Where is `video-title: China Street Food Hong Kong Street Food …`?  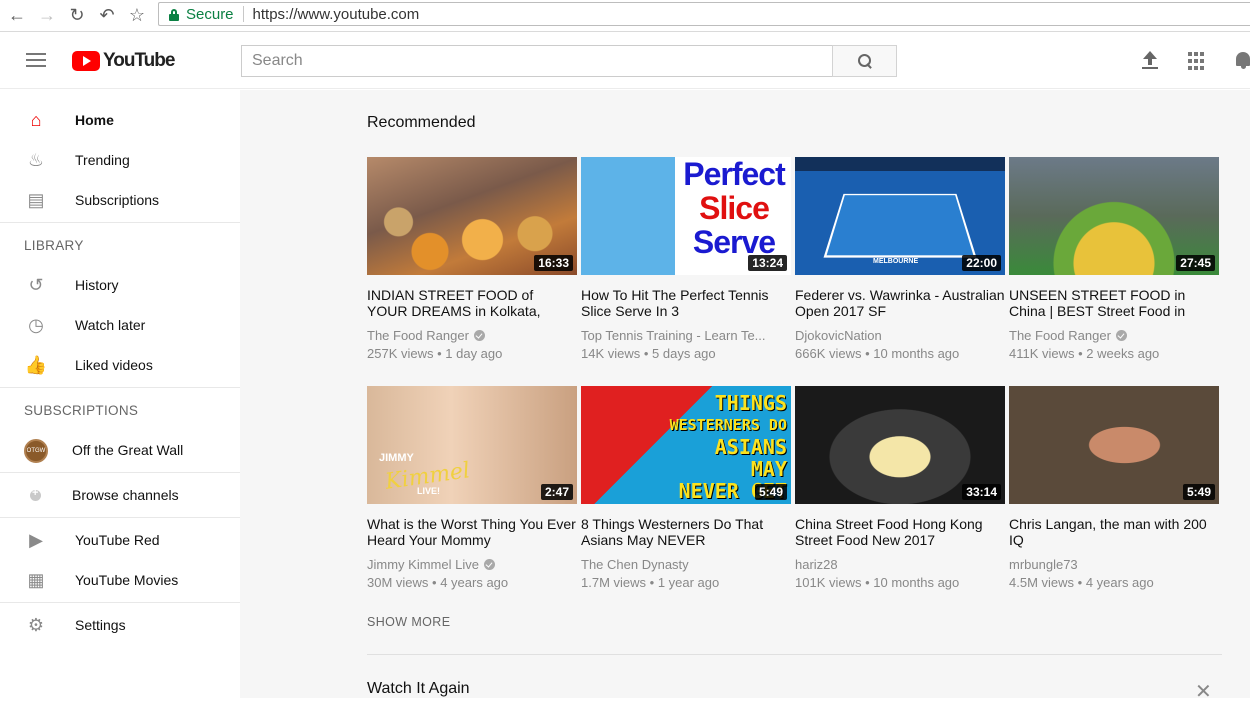
video-title: China Street Food Hong Kong Street Food … is located at coordinates (900, 532).